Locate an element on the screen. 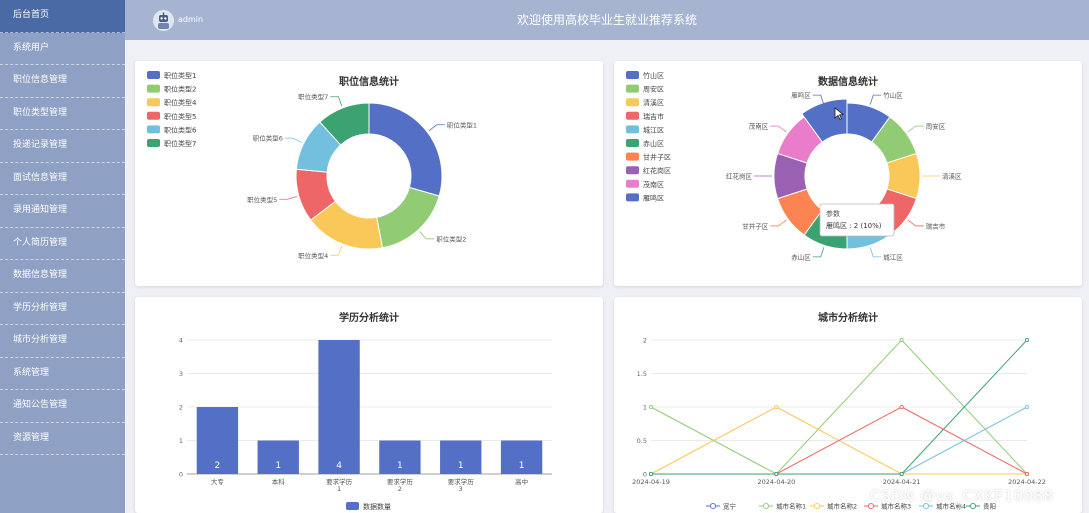  tooltip-box is located at coordinates (857, 220).